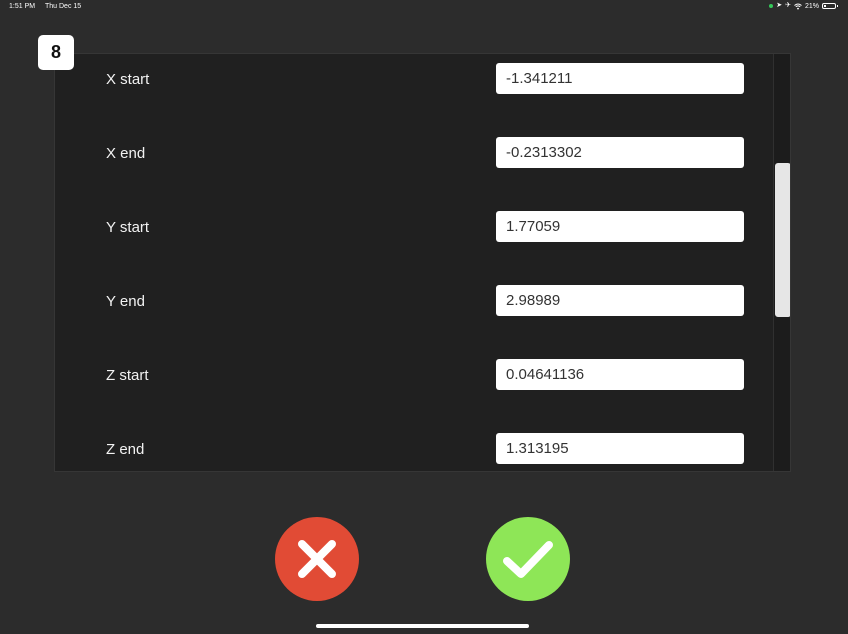 The height and width of the screenshot is (634, 848). Describe the element at coordinates (620, 448) in the screenshot. I see `z-end-input` at that location.